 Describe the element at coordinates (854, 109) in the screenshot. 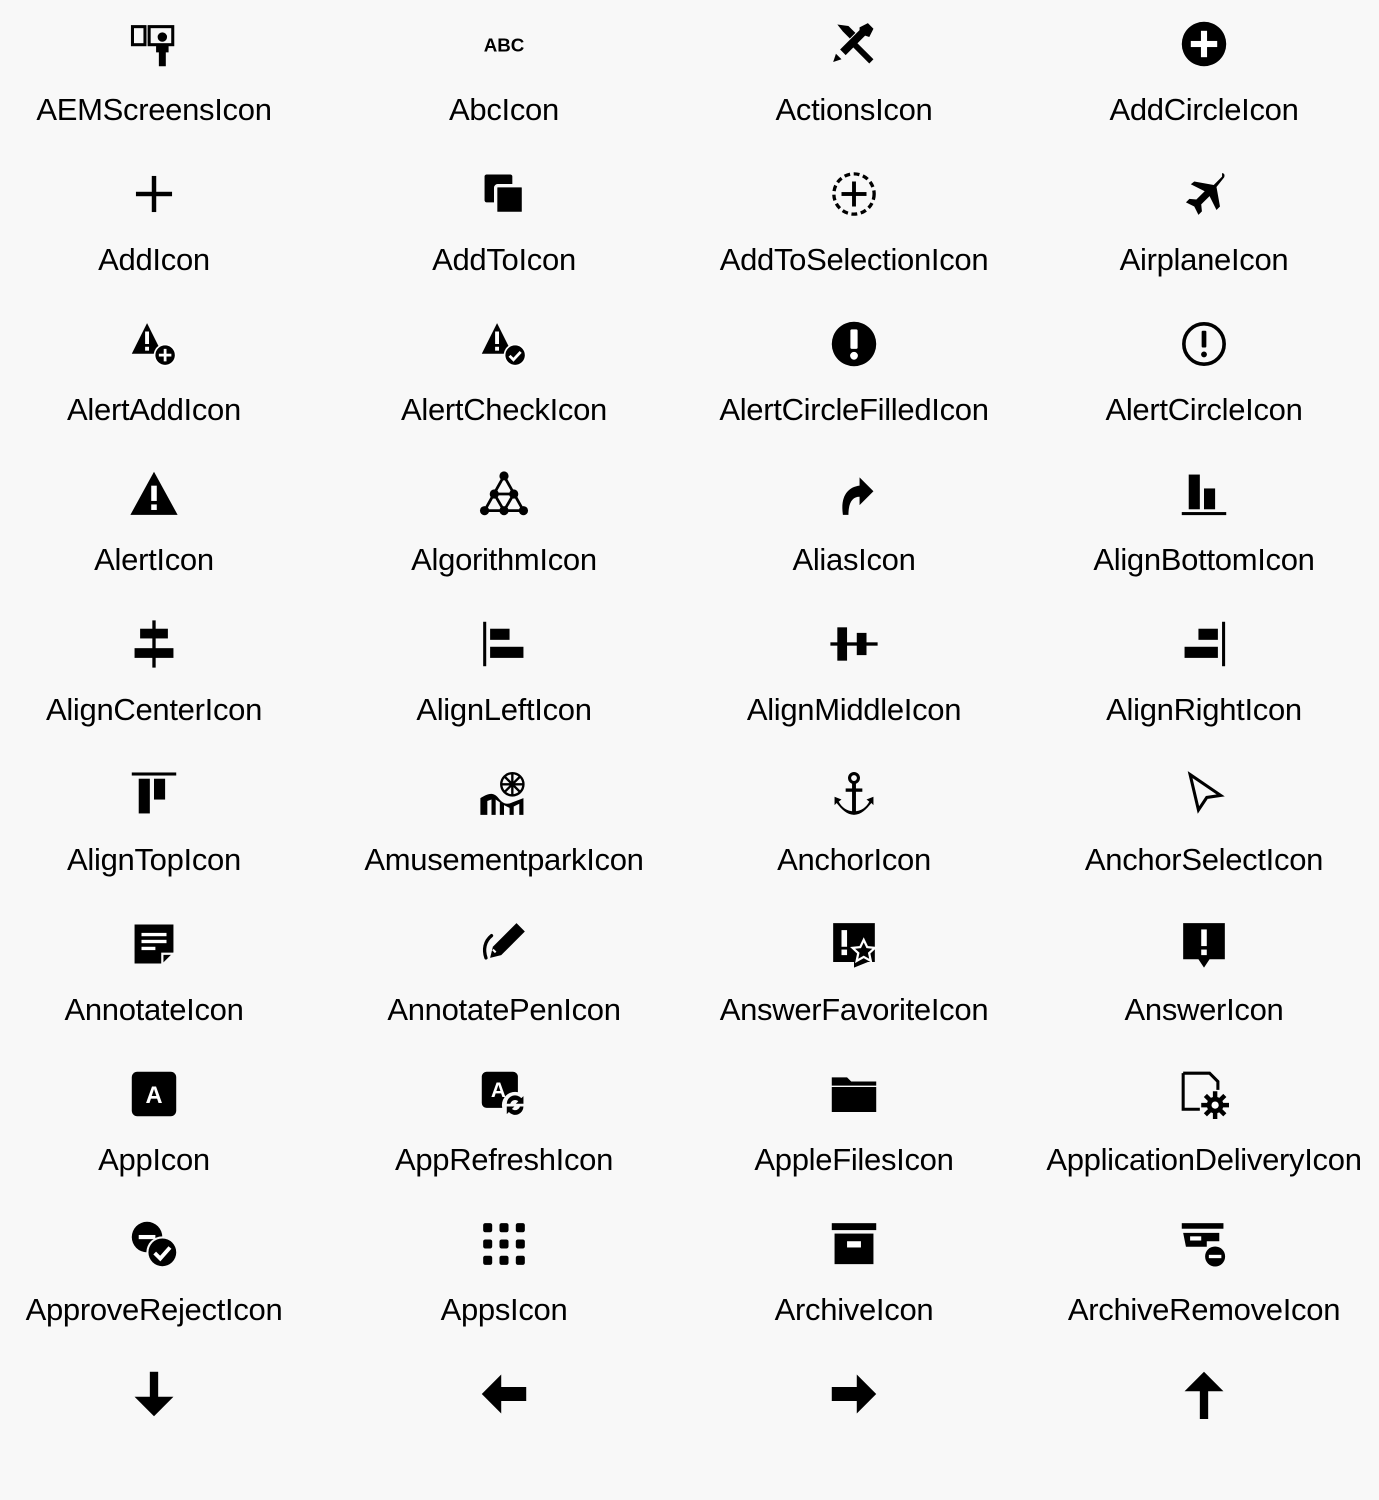

I see `icon-label: ActionsIcon` at that location.